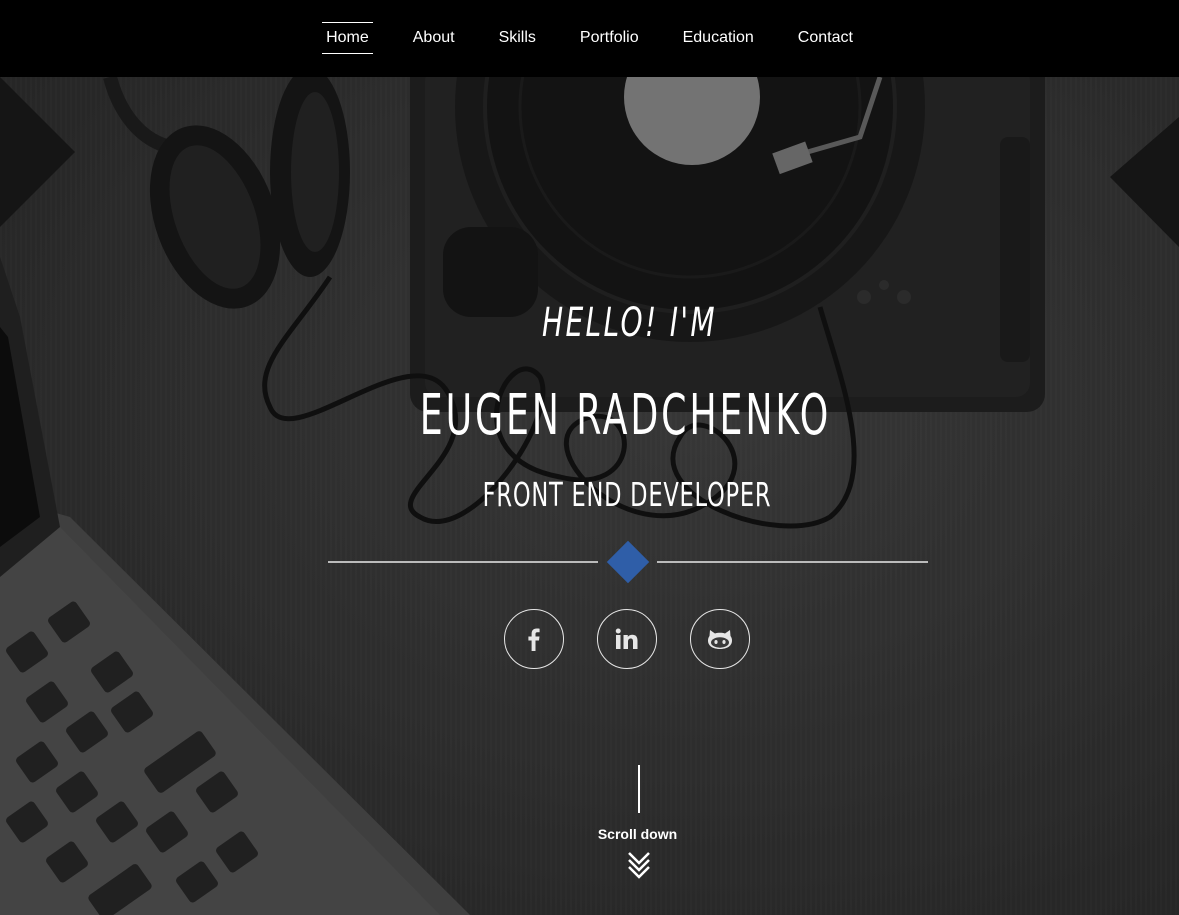 Image resolution: width=1179 pixels, height=915 pixels. I want to click on github-link, so click(720, 639).